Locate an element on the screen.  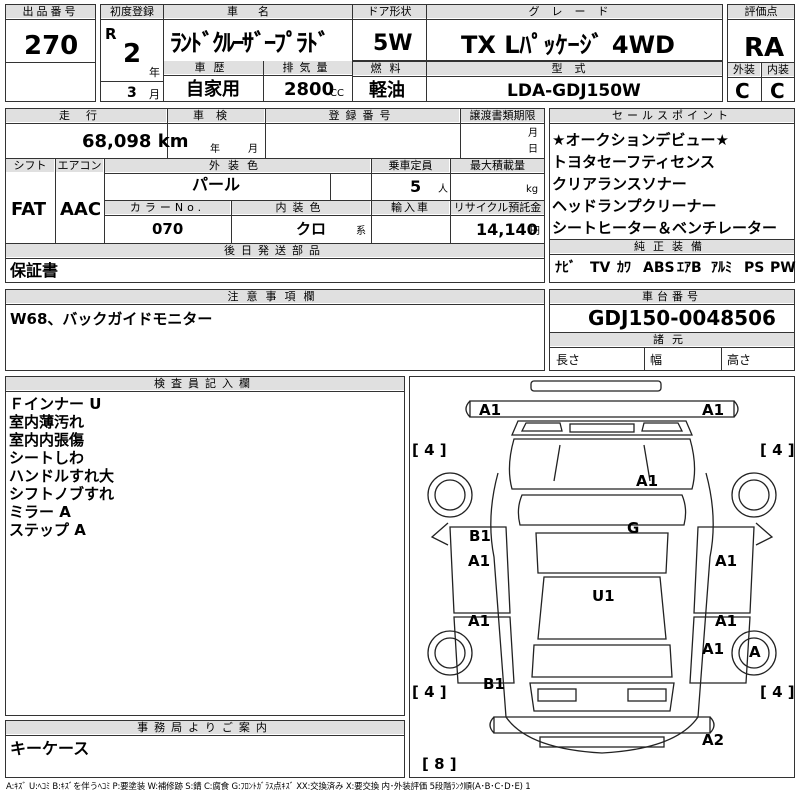
sales-point-item: クリアランスソナー is located at coordinates (619, 184).